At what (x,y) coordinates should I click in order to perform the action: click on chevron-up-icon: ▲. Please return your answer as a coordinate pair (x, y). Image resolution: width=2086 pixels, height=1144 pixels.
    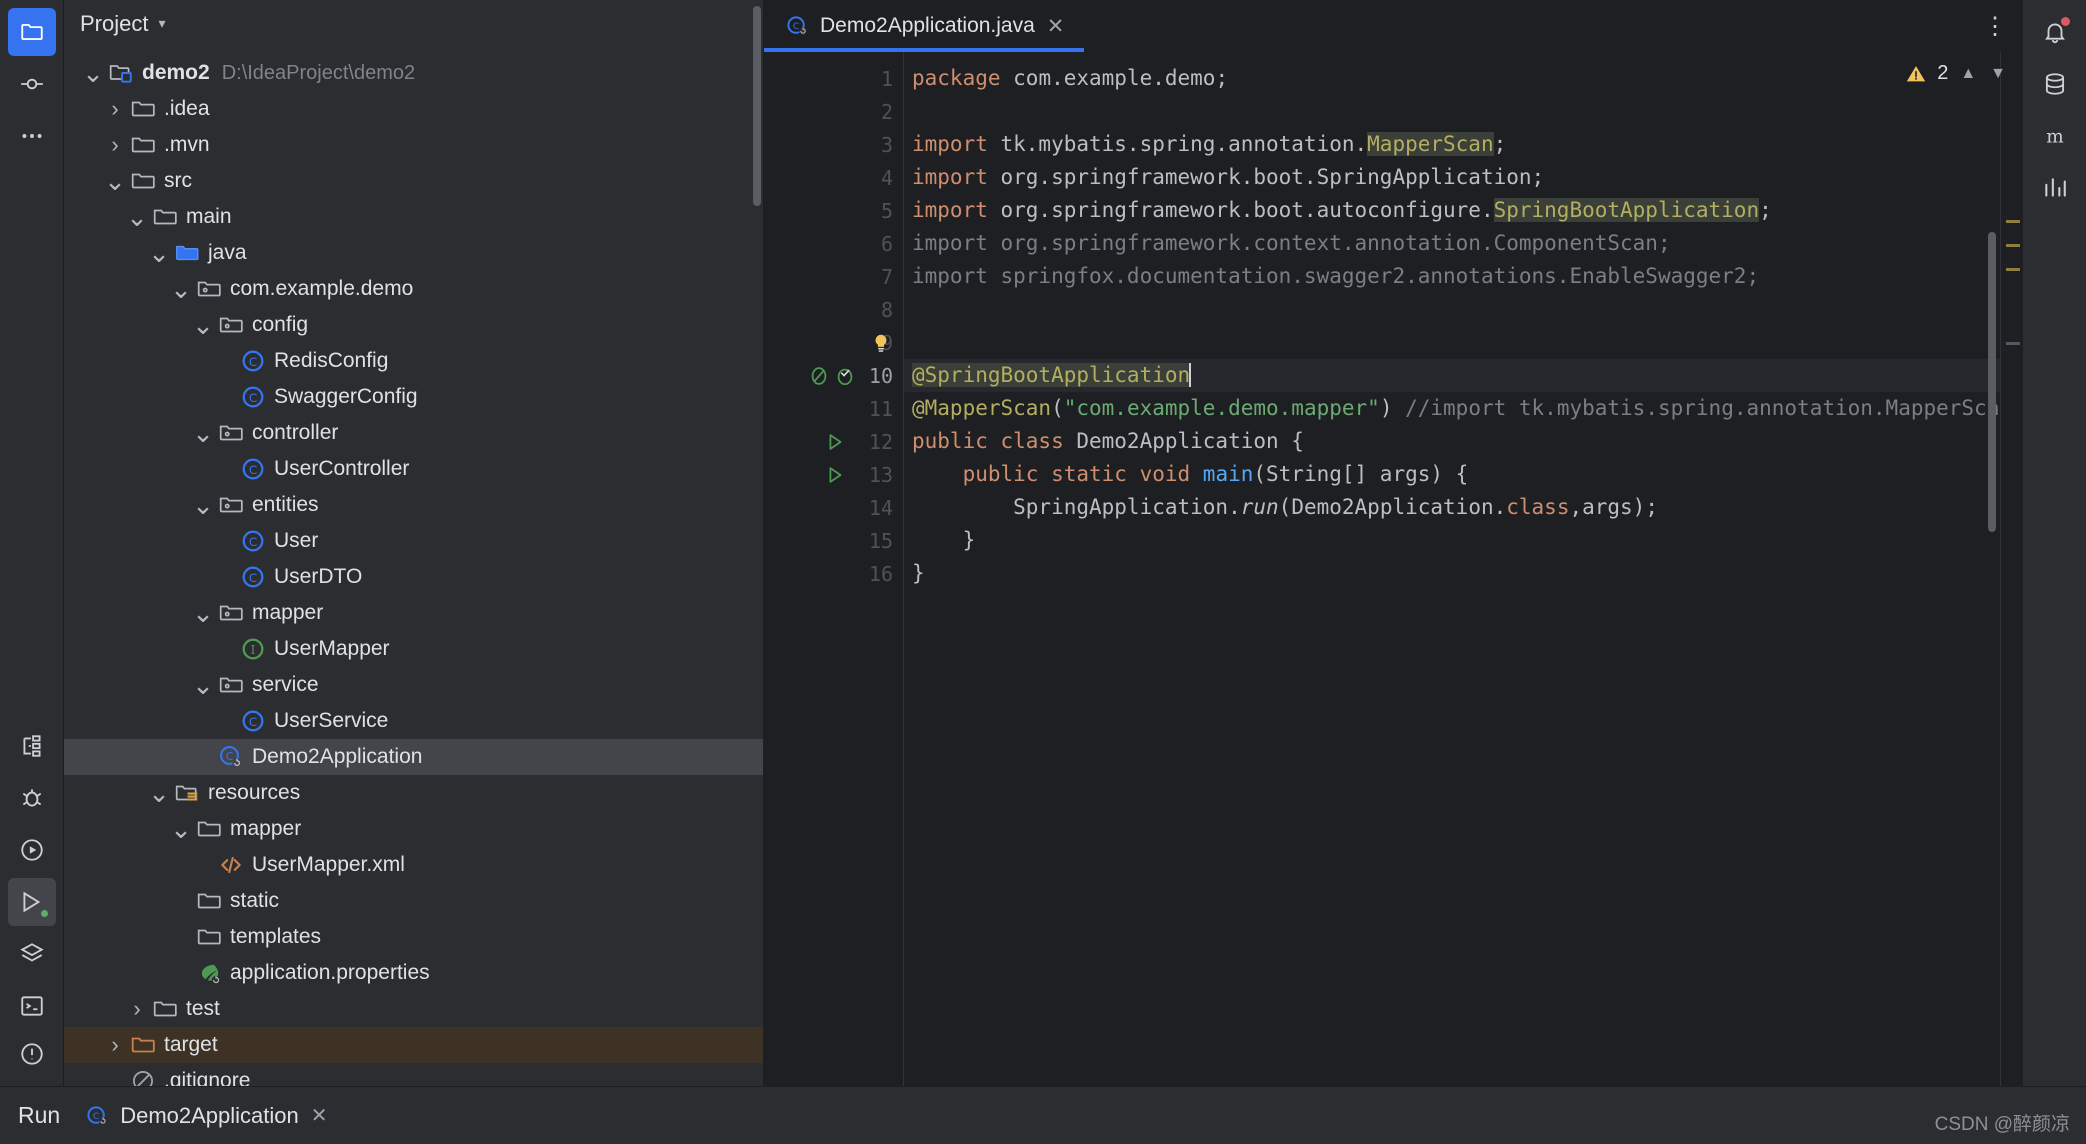
    Looking at the image, I should click on (1968, 74).